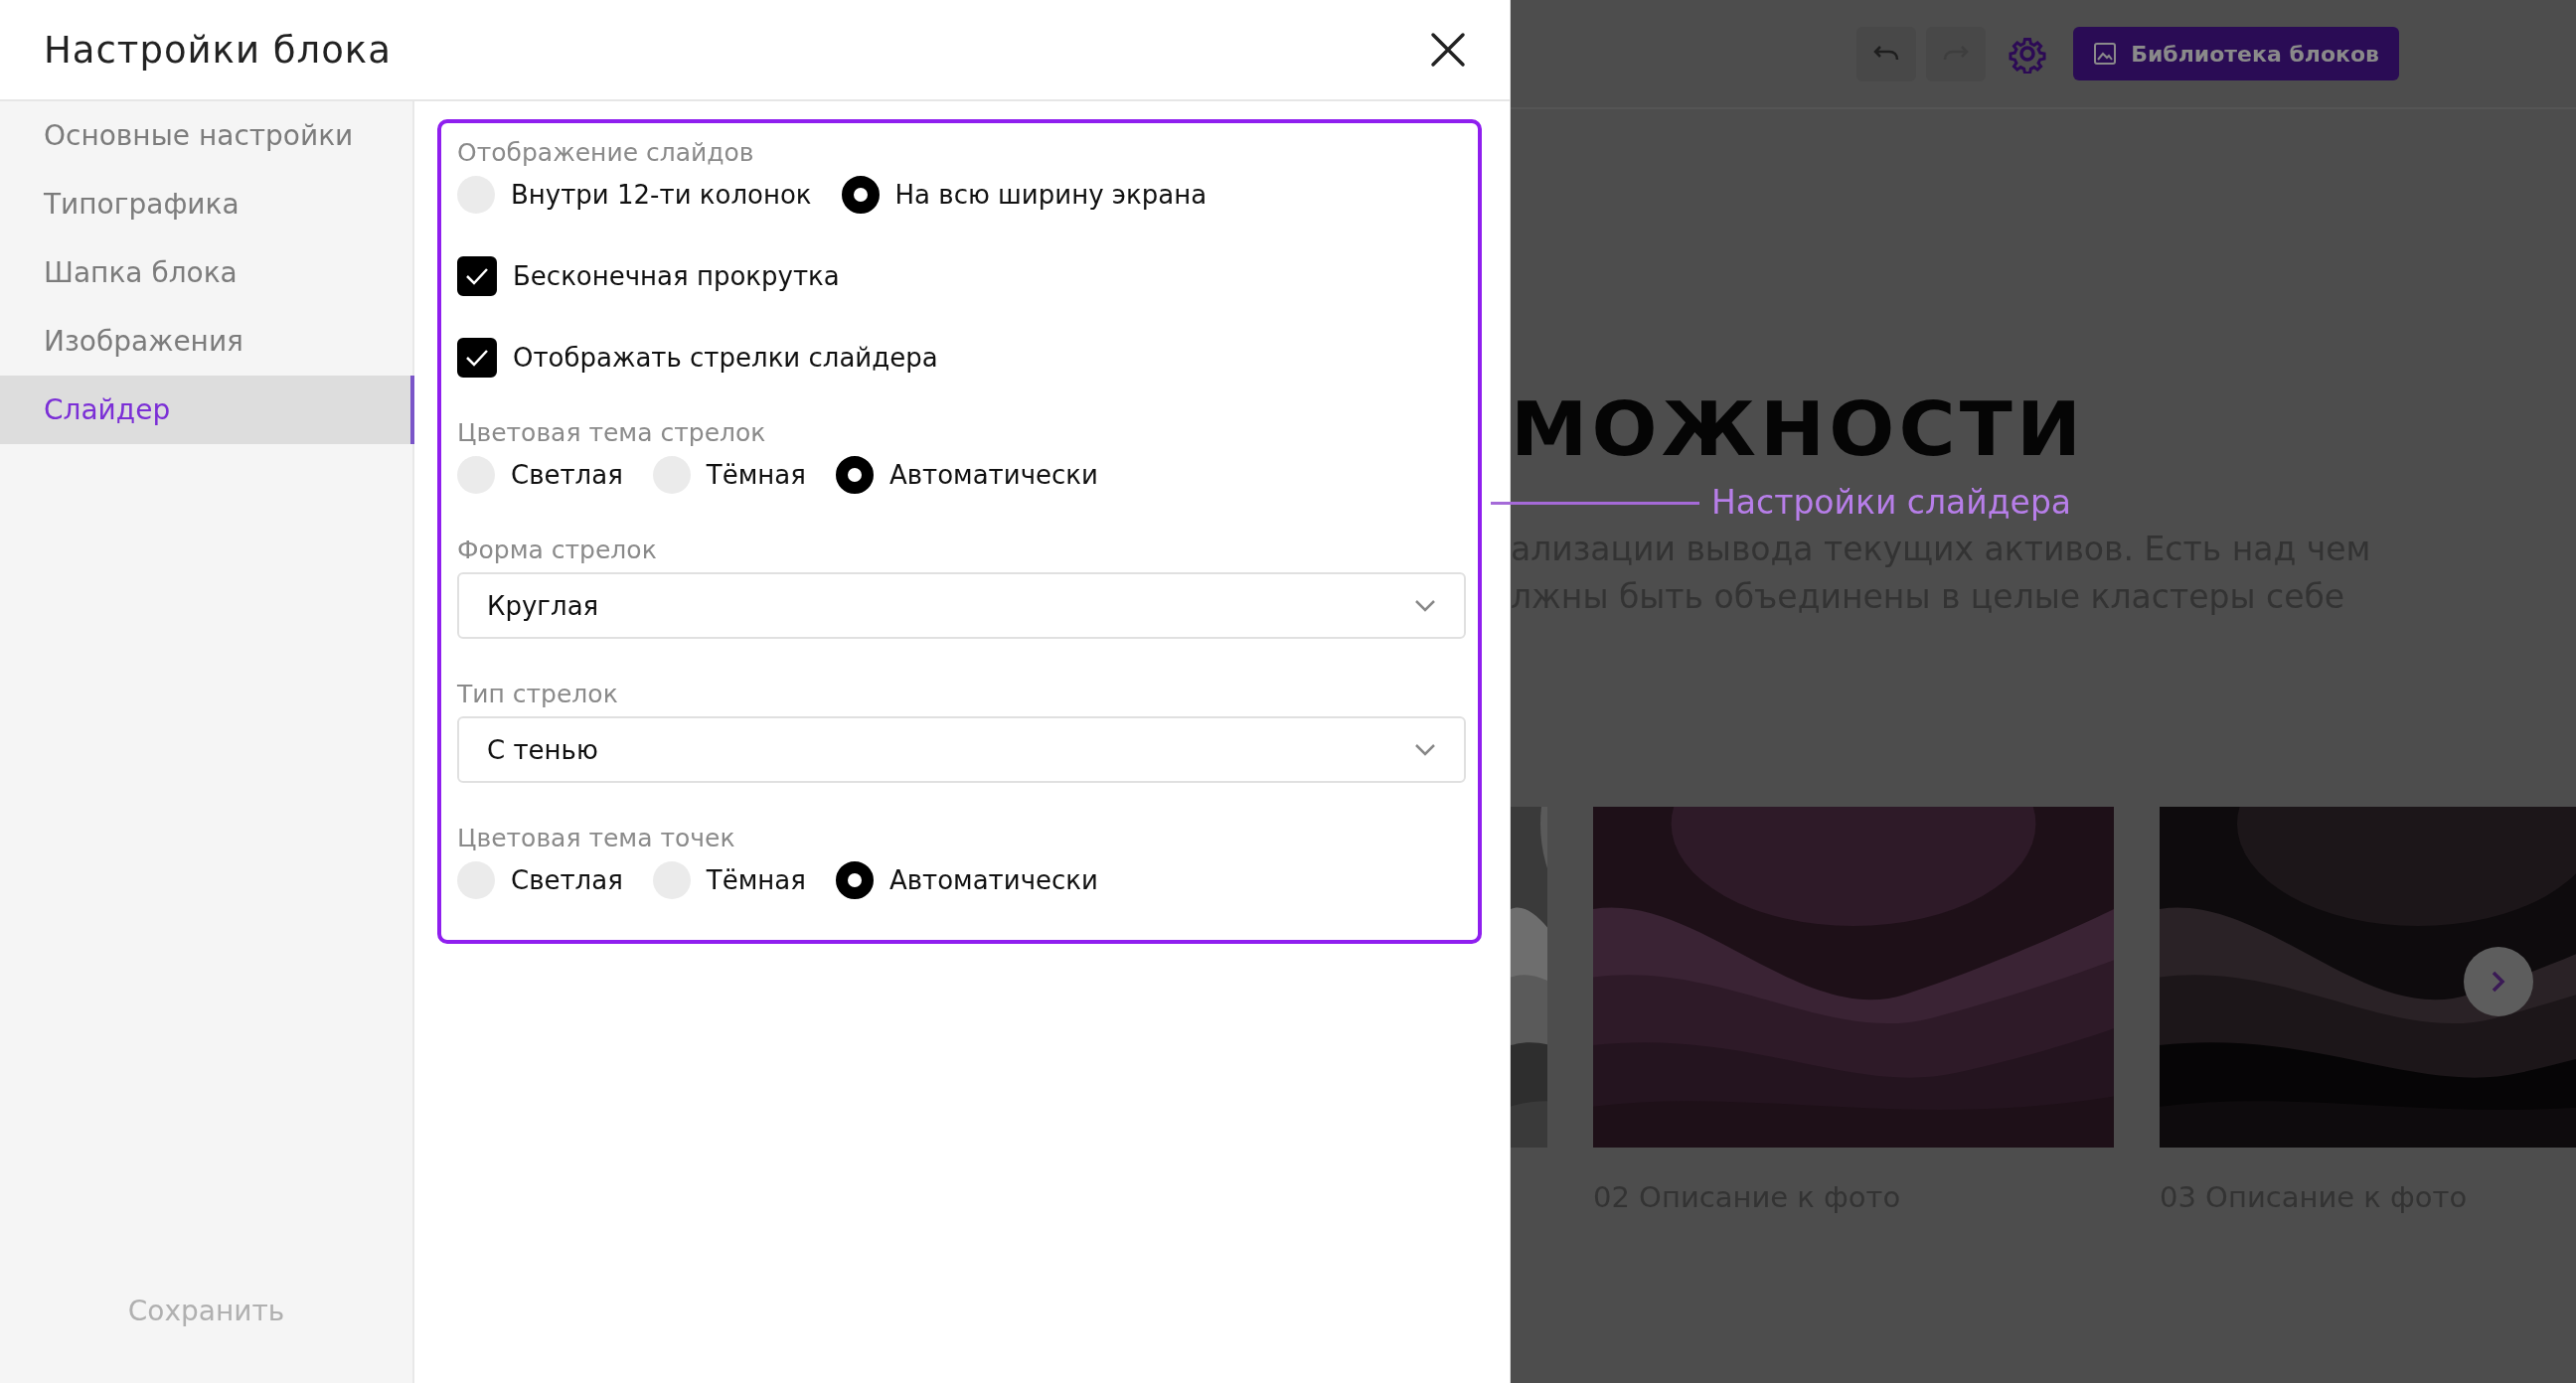 Image resolution: width=2576 pixels, height=1383 pixels. What do you see at coordinates (2105, 54) in the screenshot?
I see `image-icon` at bounding box center [2105, 54].